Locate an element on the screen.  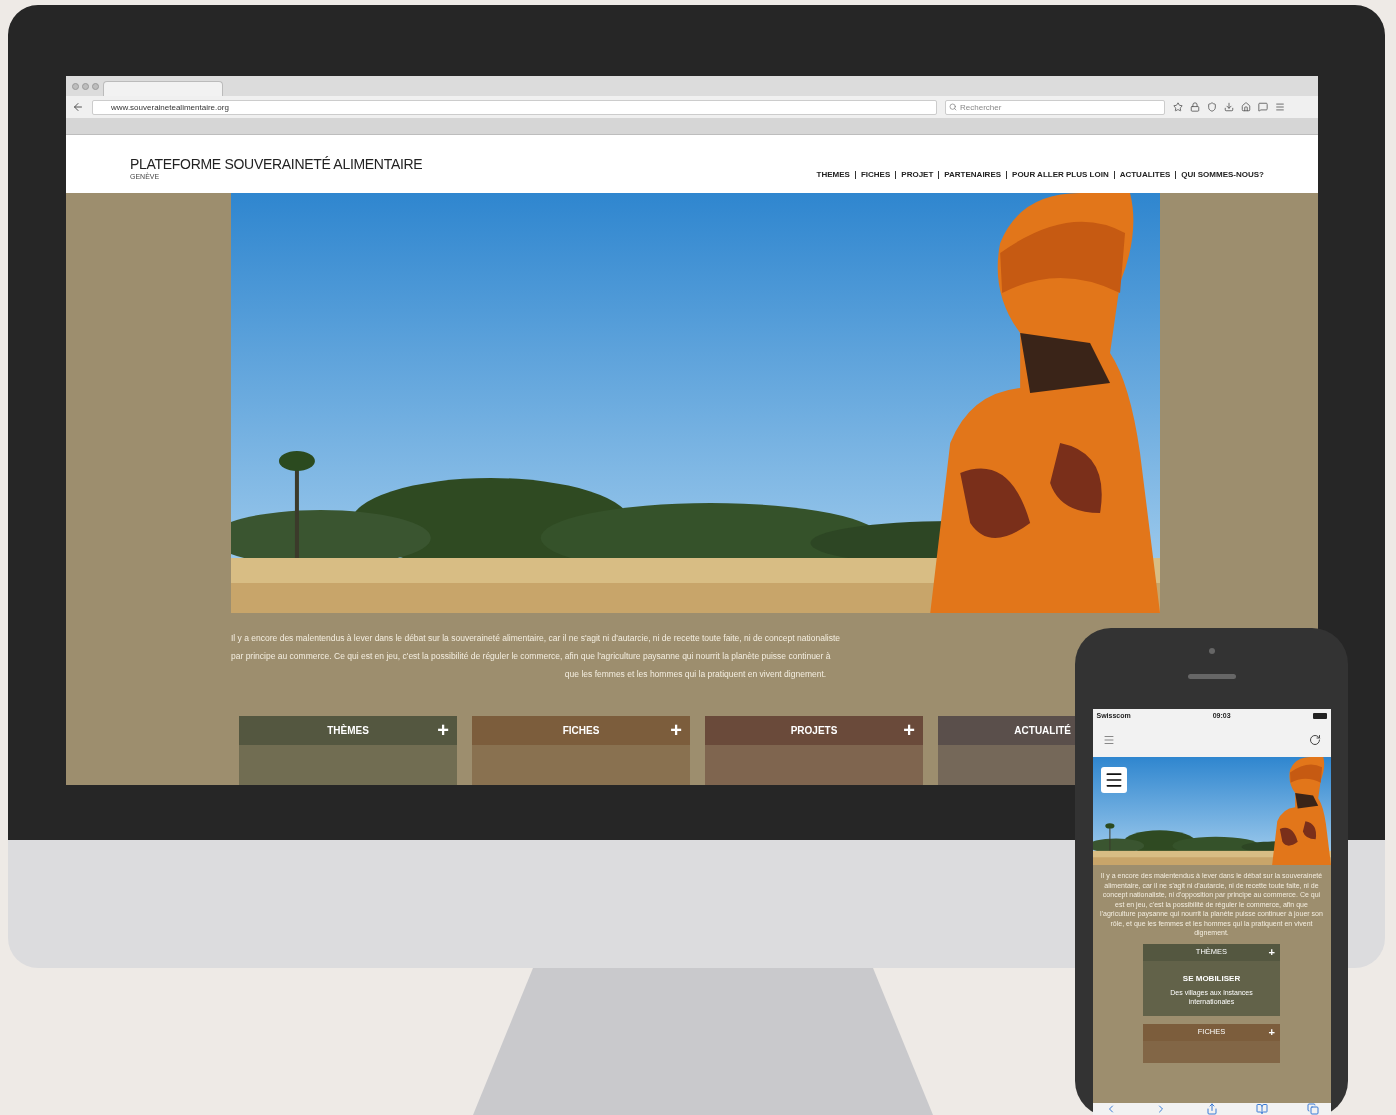
section-header: FICHES + is located at coordinates (581, 730).